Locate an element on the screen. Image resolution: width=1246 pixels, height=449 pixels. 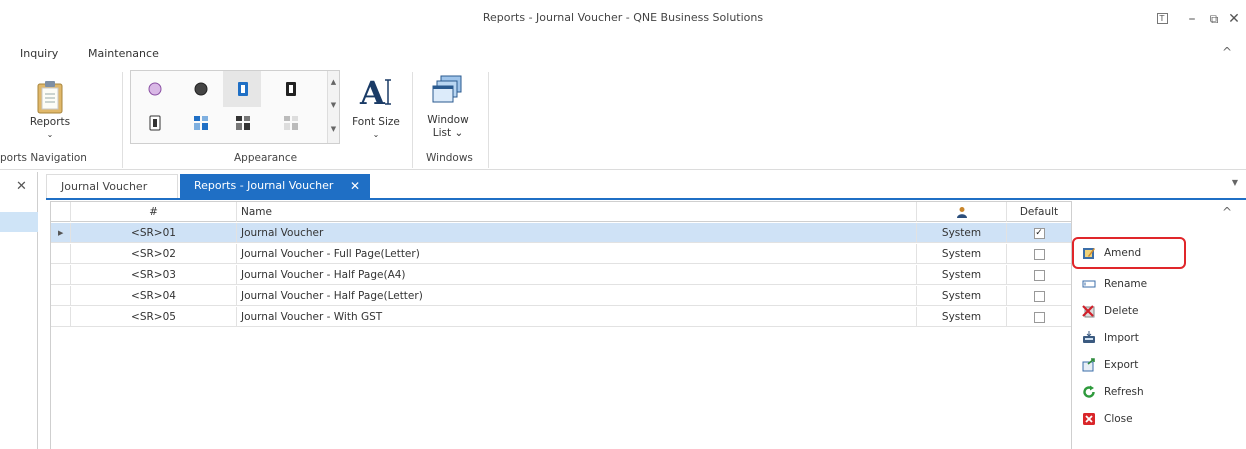
window-list-button: Window List ⌄ is located at coordinates (448, 106).